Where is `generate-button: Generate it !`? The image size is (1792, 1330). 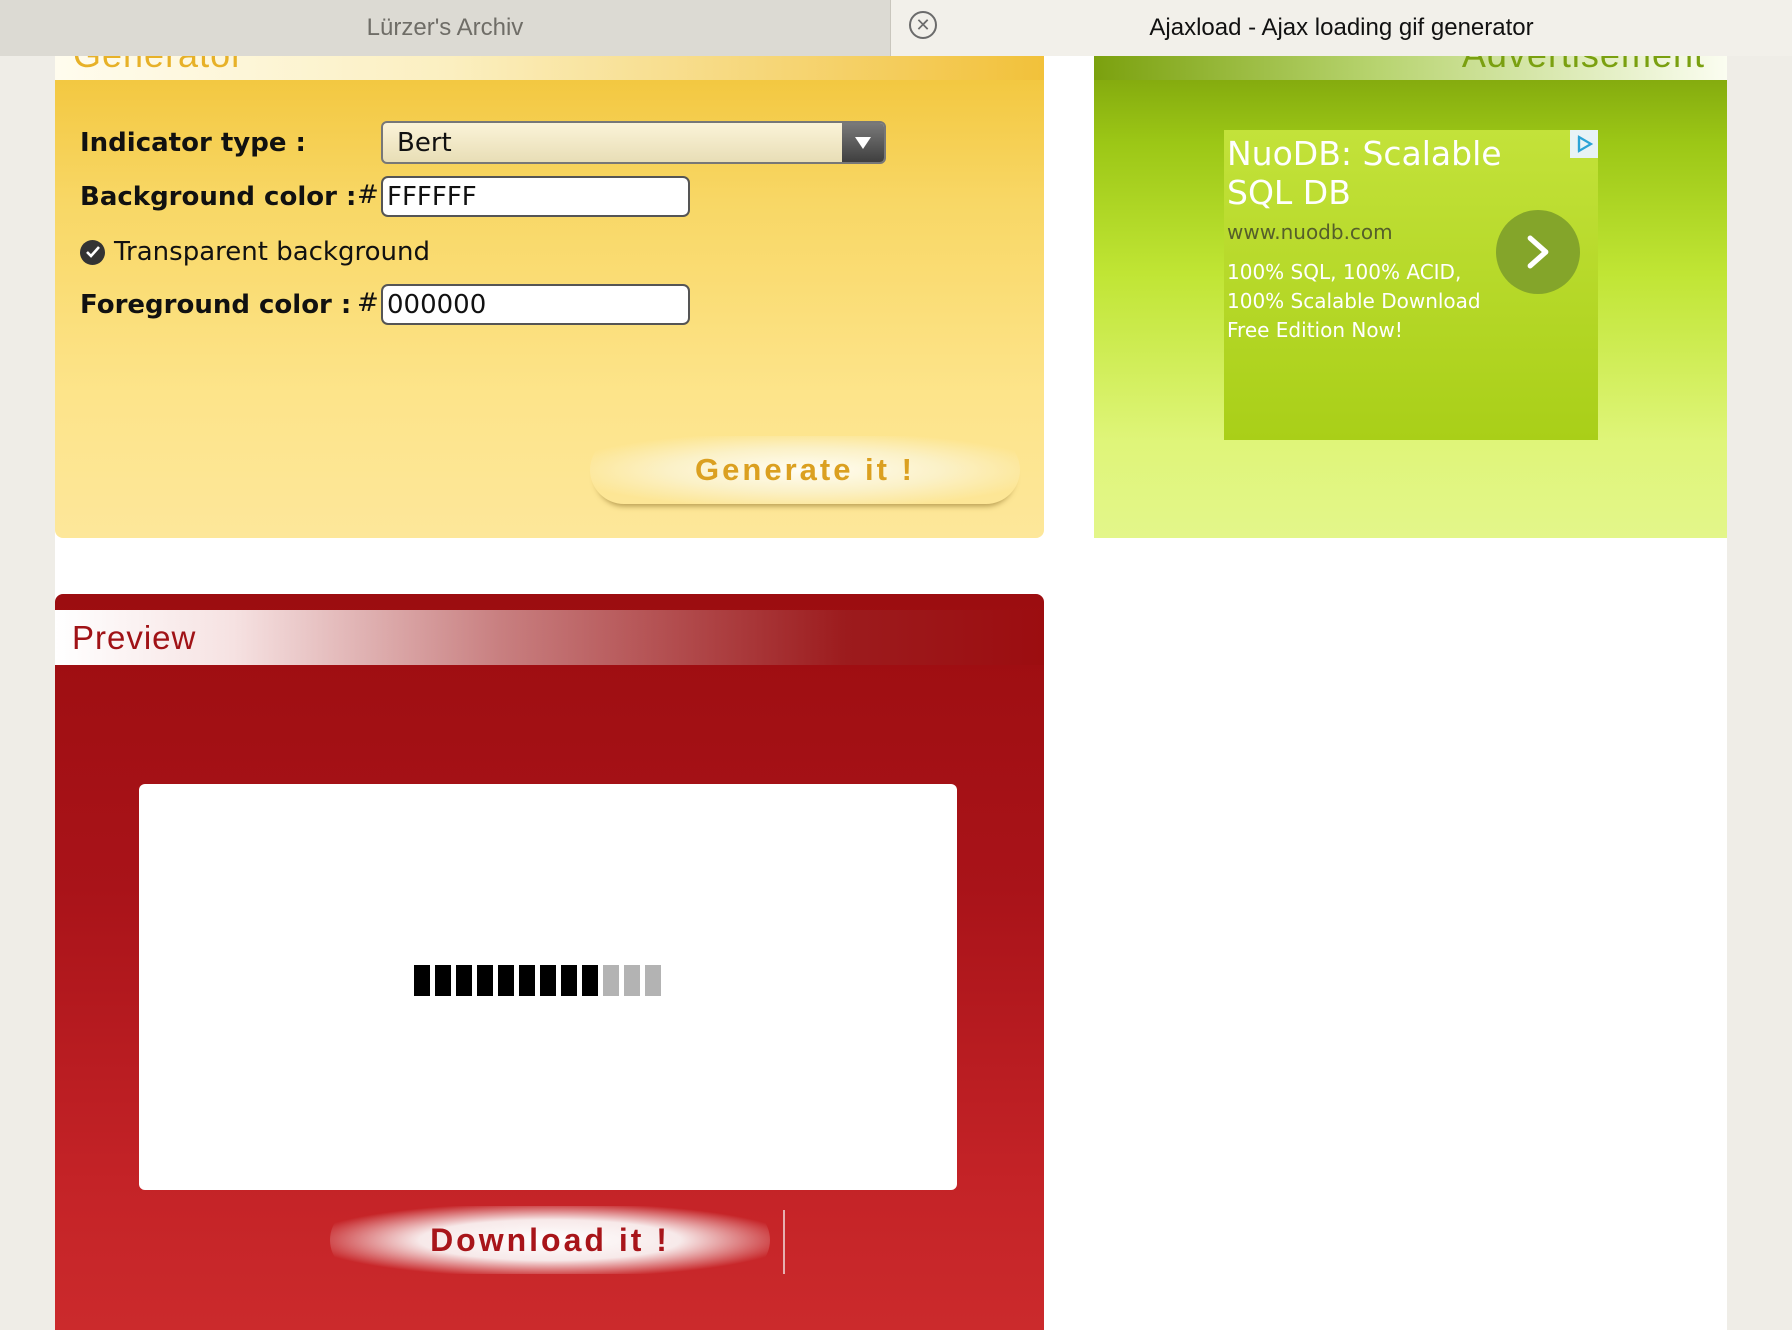 generate-button: Generate it ! is located at coordinates (805, 470).